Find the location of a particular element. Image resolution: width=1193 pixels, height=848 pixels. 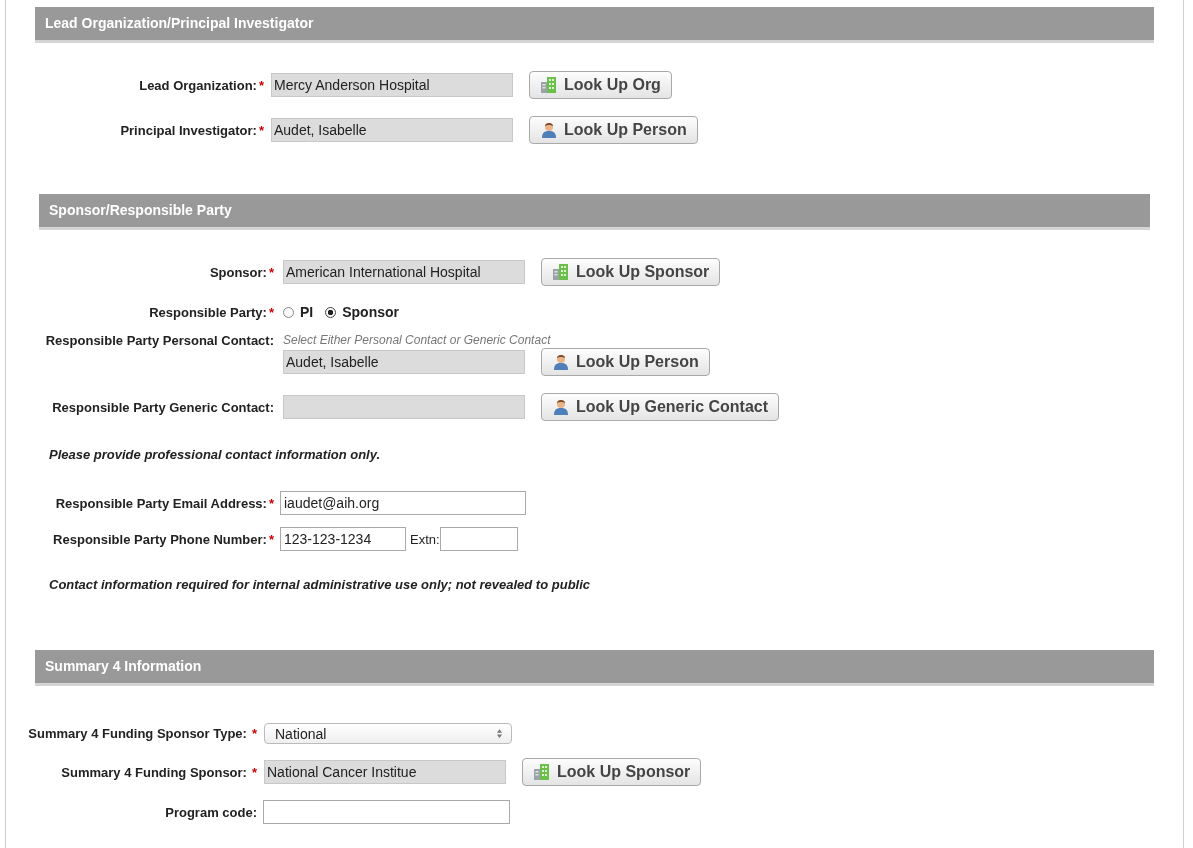

field-label: Responsible Party Phone Number: is located at coordinates (160, 539).